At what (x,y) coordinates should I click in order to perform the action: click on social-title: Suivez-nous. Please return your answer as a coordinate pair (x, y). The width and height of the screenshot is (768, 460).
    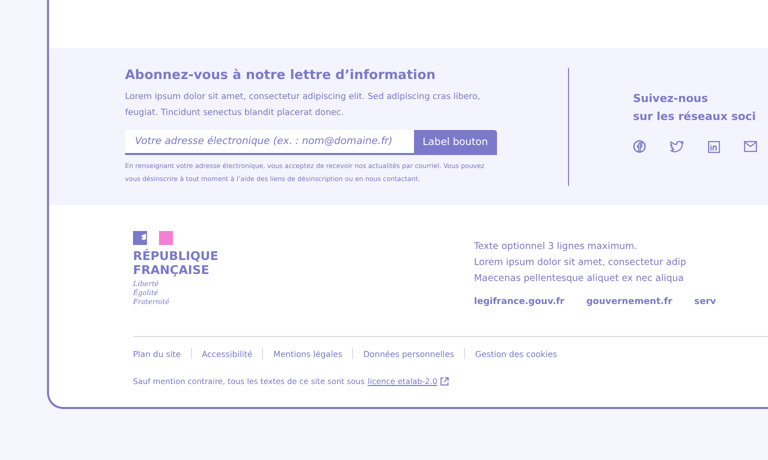
    Looking at the image, I should click on (671, 99).